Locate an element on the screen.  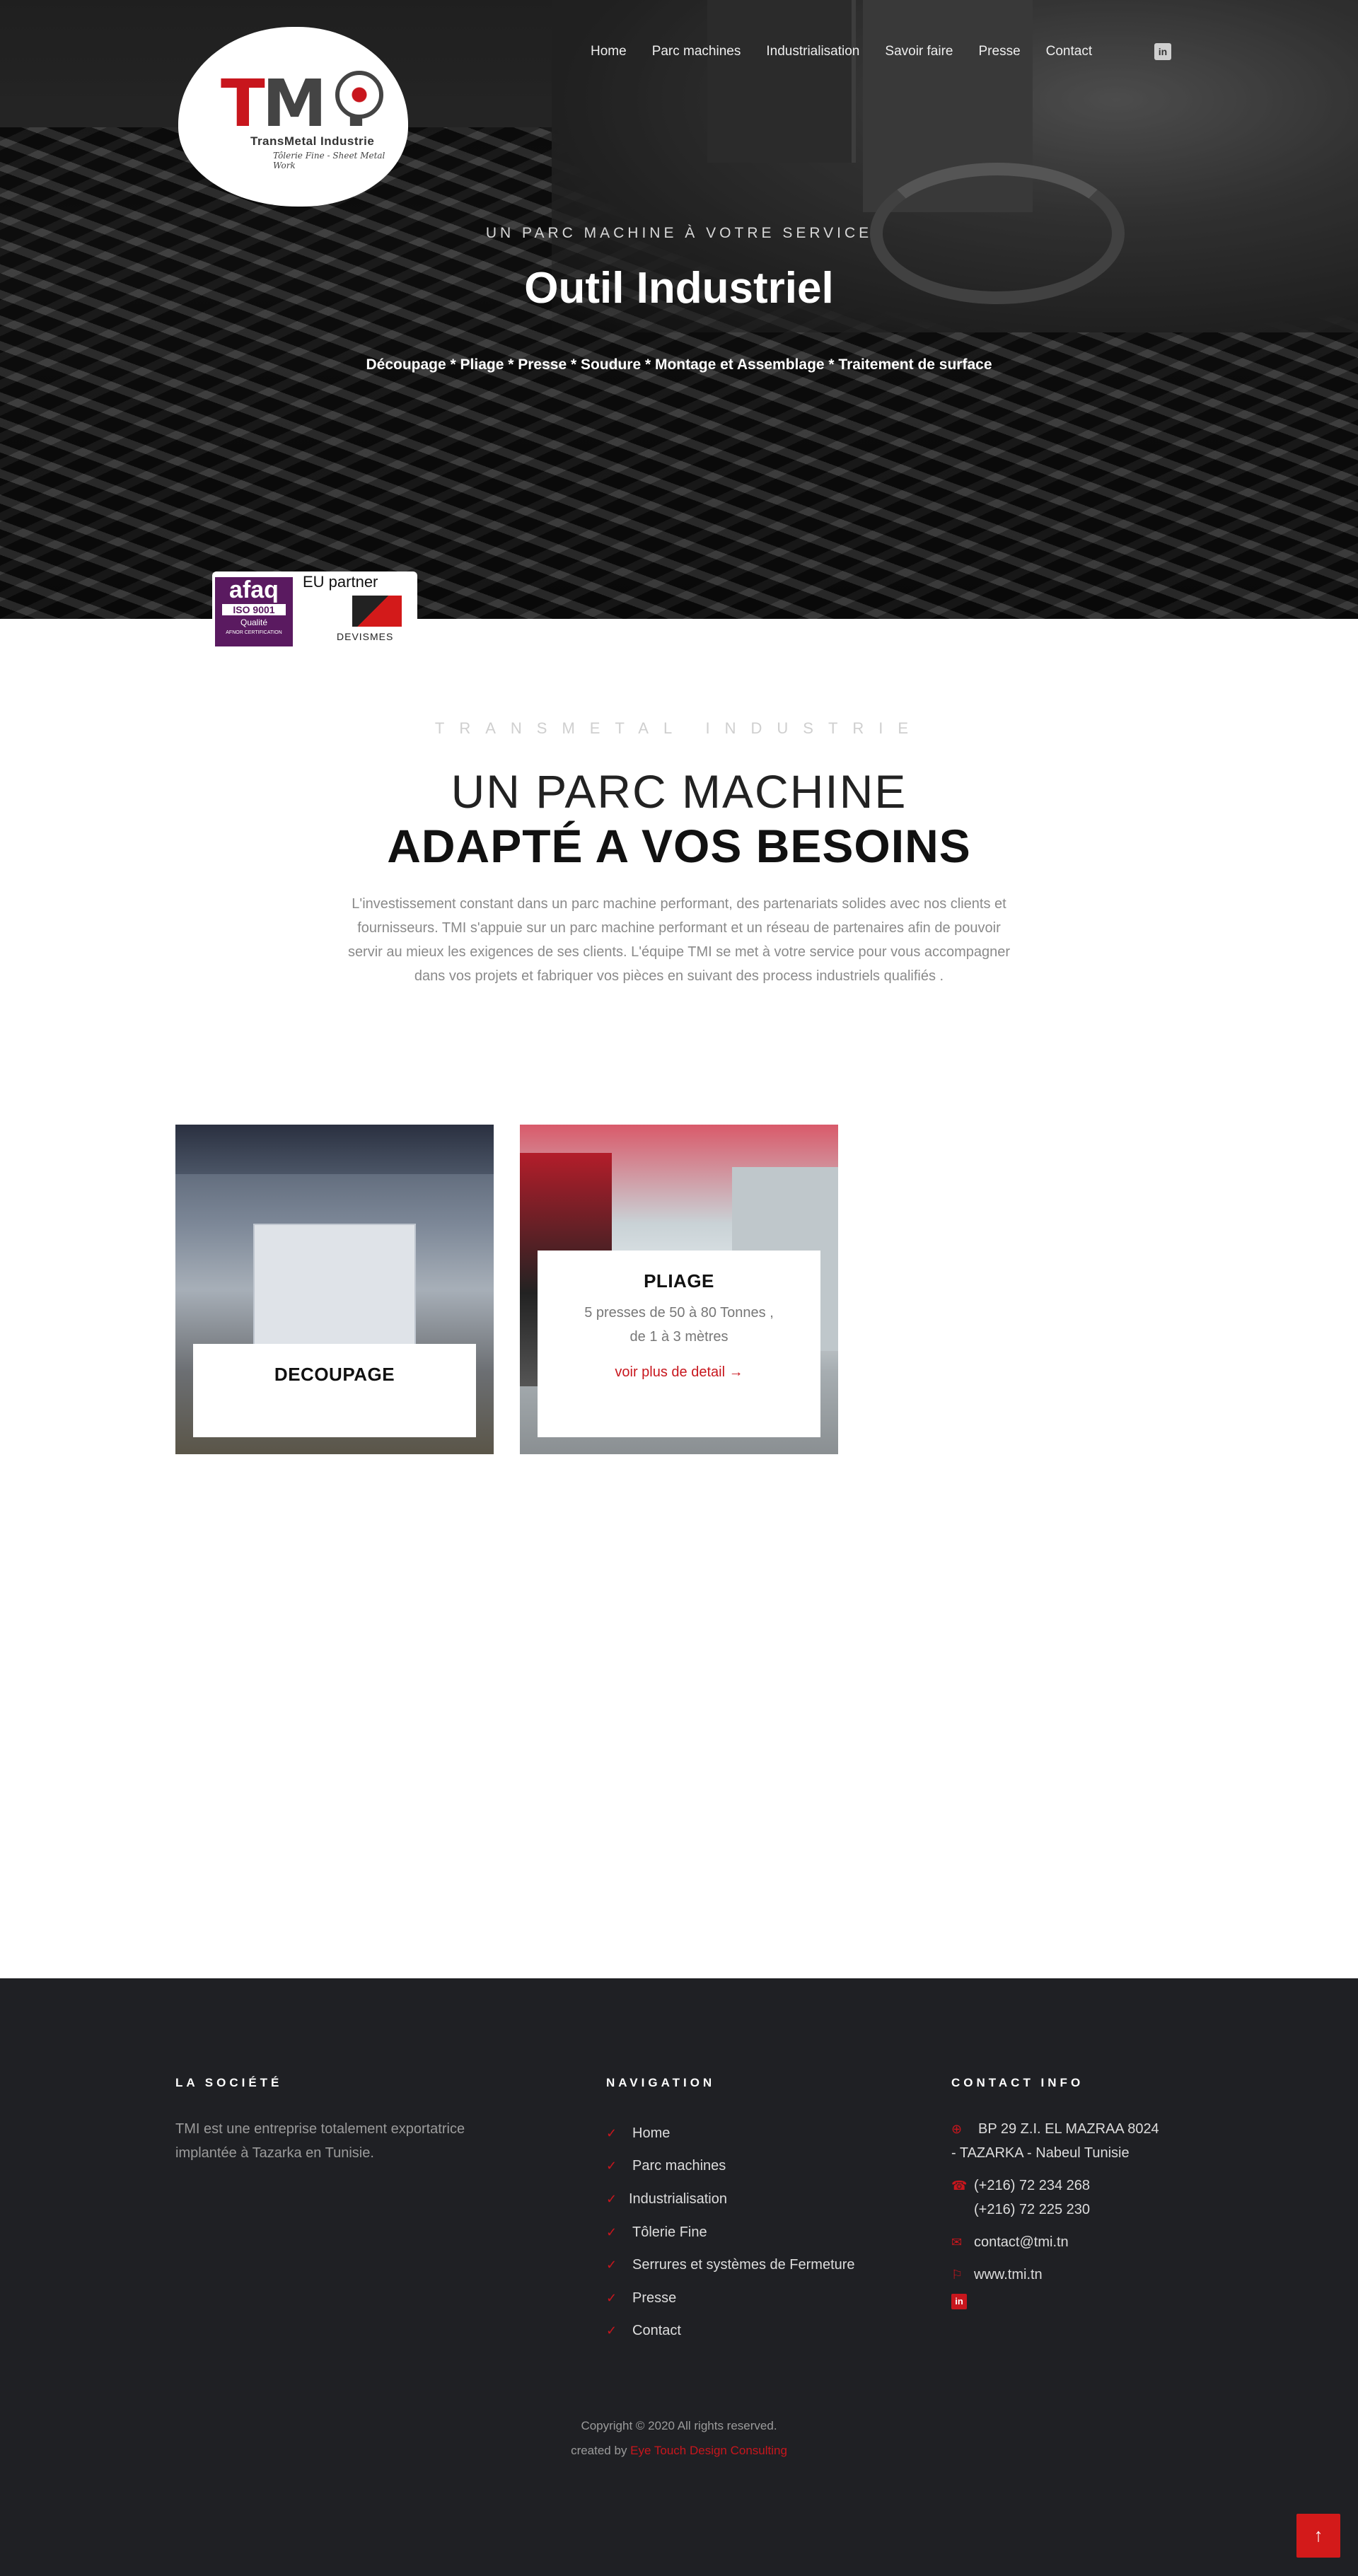
footer-linkedin-icon: in is located at coordinates (959, 2301).